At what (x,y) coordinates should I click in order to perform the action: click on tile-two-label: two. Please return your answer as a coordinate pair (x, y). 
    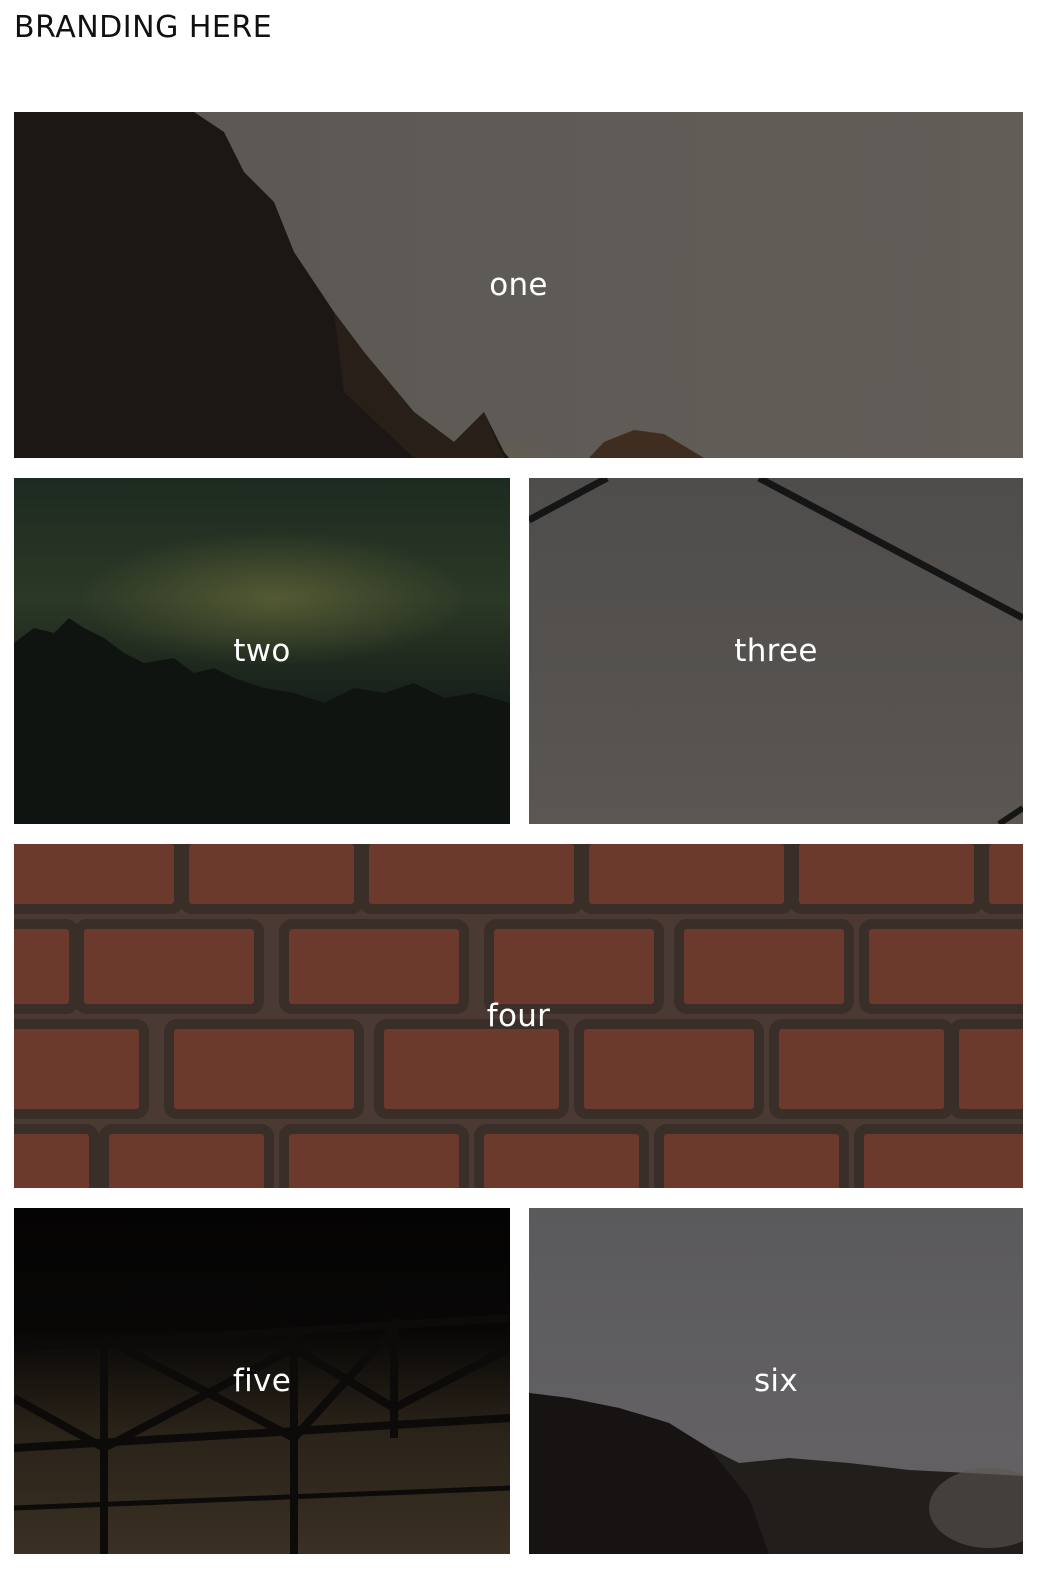
    Looking at the image, I should click on (262, 651).